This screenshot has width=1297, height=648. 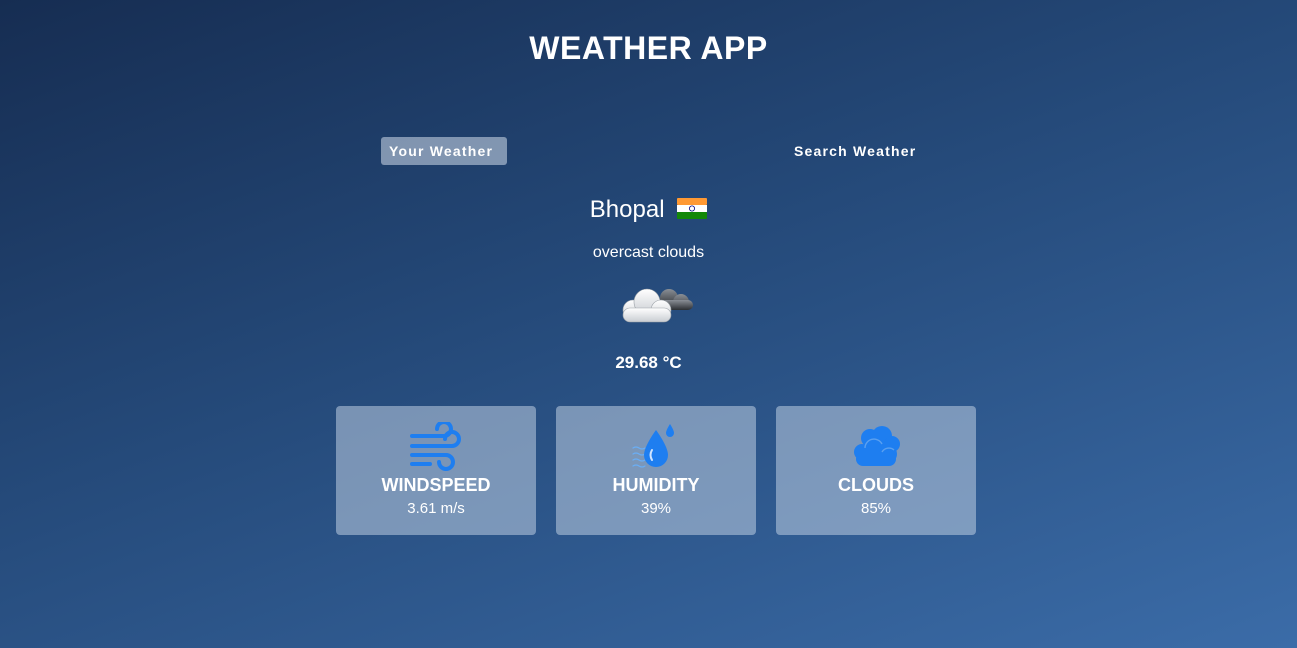 I want to click on humidity-value: 39%, so click(x=656, y=508).